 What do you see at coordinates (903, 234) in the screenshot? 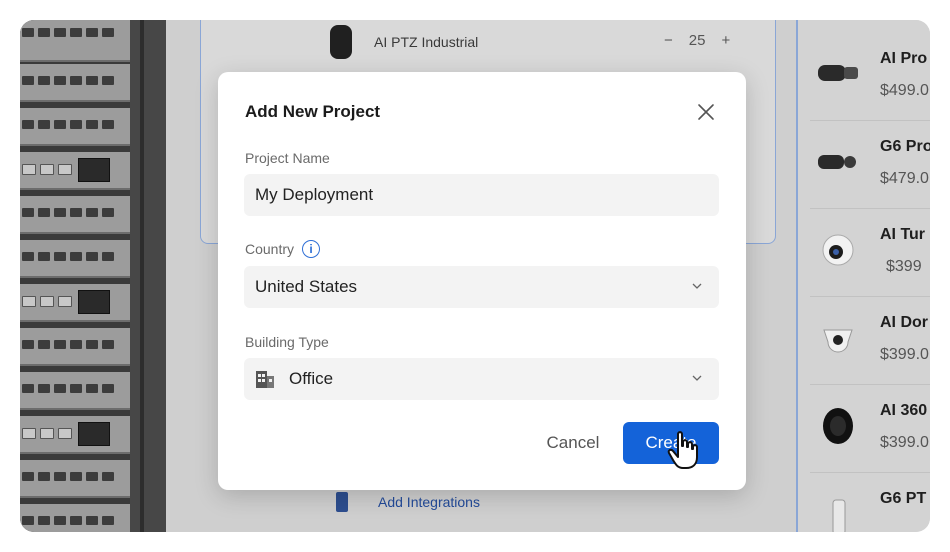
I see `product-name: AI Tur` at bounding box center [903, 234].